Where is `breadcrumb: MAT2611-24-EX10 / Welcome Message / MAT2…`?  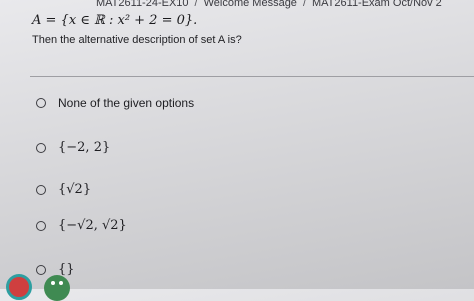 breadcrumb: MAT2611-24-EX10 / Welcome Message / MAT2… is located at coordinates (285, 6).